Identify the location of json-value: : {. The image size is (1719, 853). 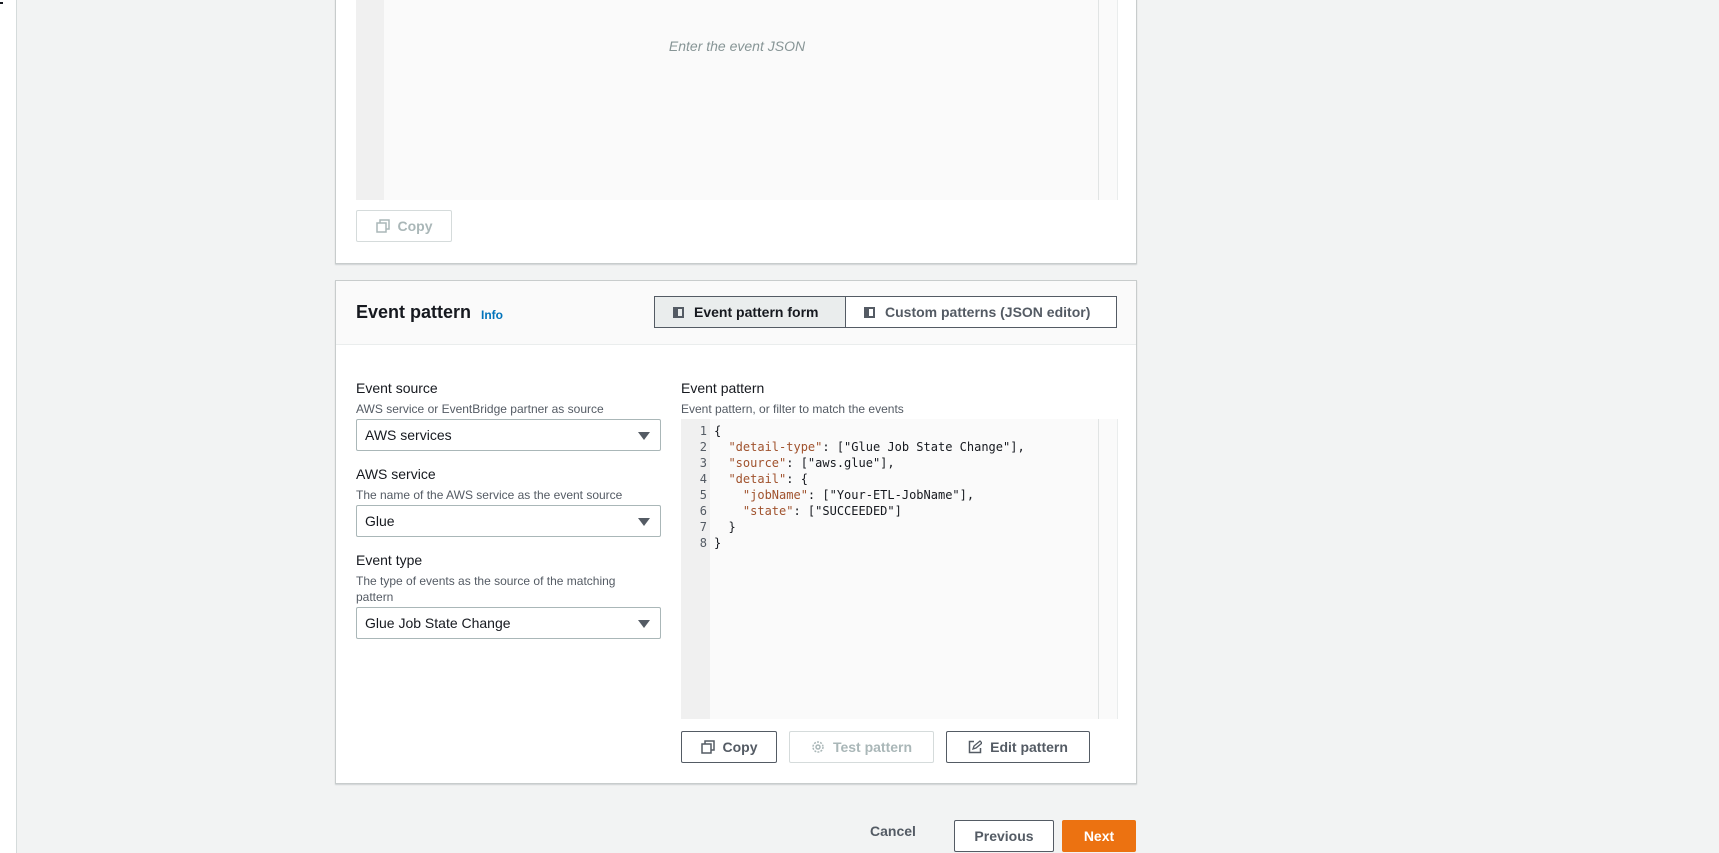
(797, 479).